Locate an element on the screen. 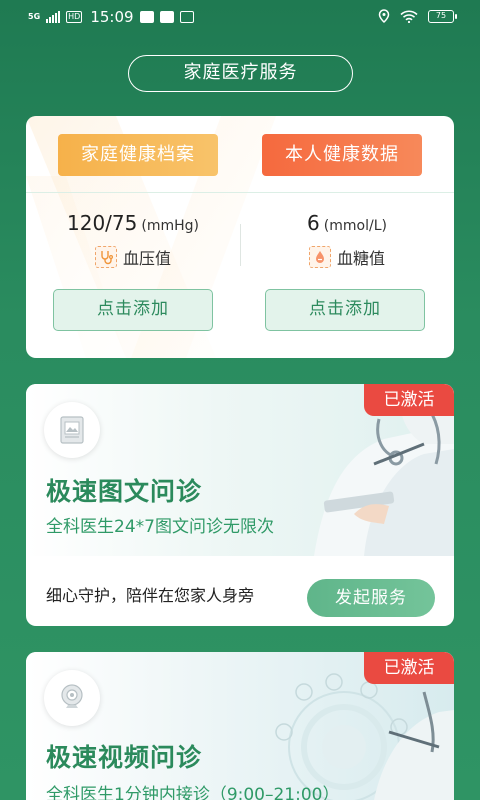 This screenshot has width=480, height=800. stethoscope-icon is located at coordinates (105, 257).